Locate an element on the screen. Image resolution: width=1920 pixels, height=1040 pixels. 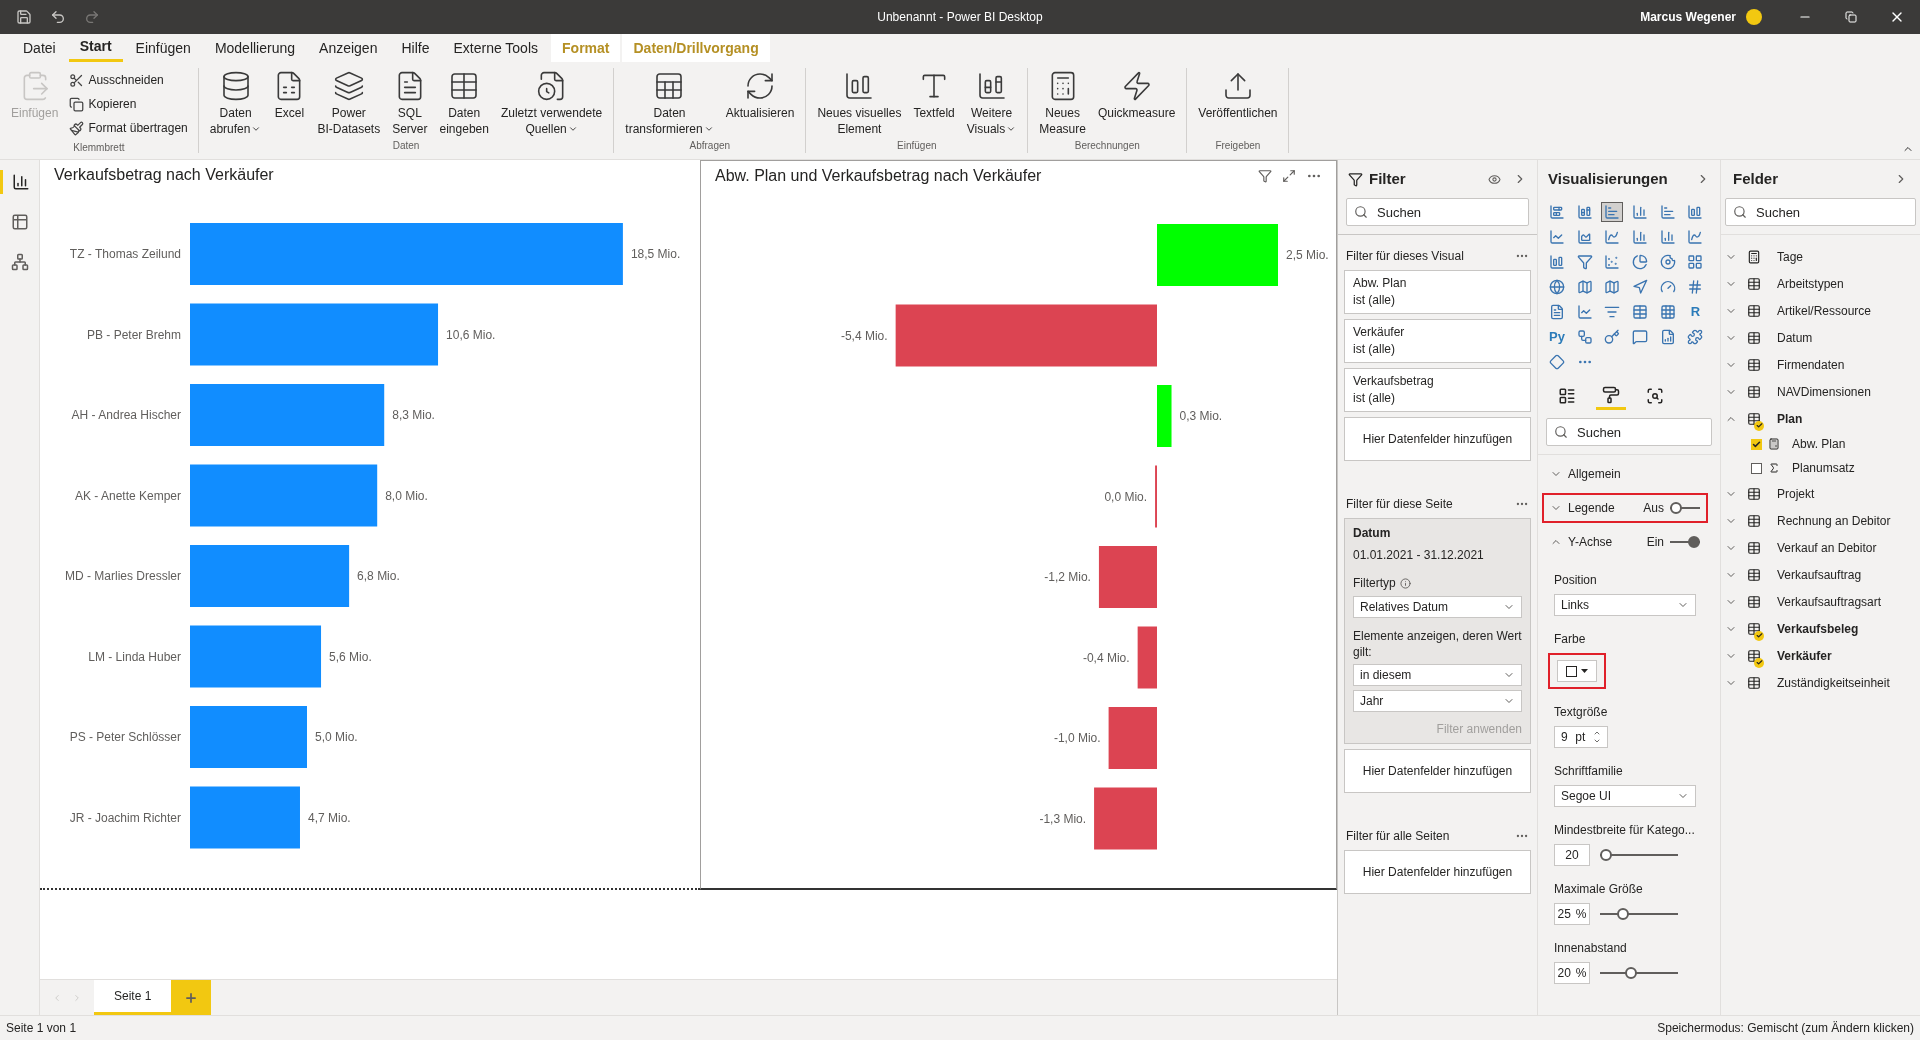
ribbon-button: Neues visuelles Element is located at coordinates (859, 102).